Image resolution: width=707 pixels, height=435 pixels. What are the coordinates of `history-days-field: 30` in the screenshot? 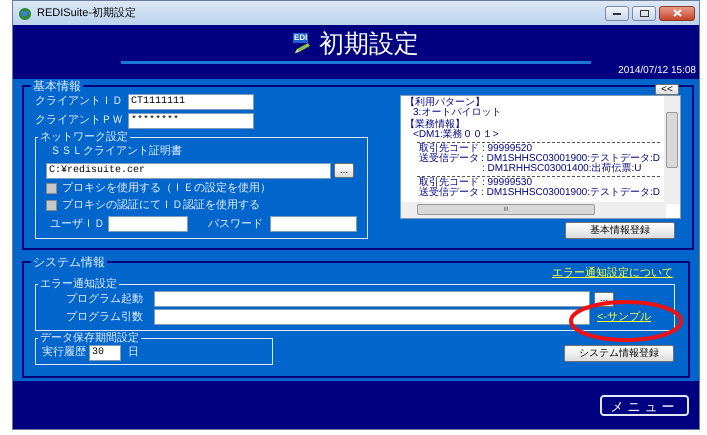 It's located at (105, 352).